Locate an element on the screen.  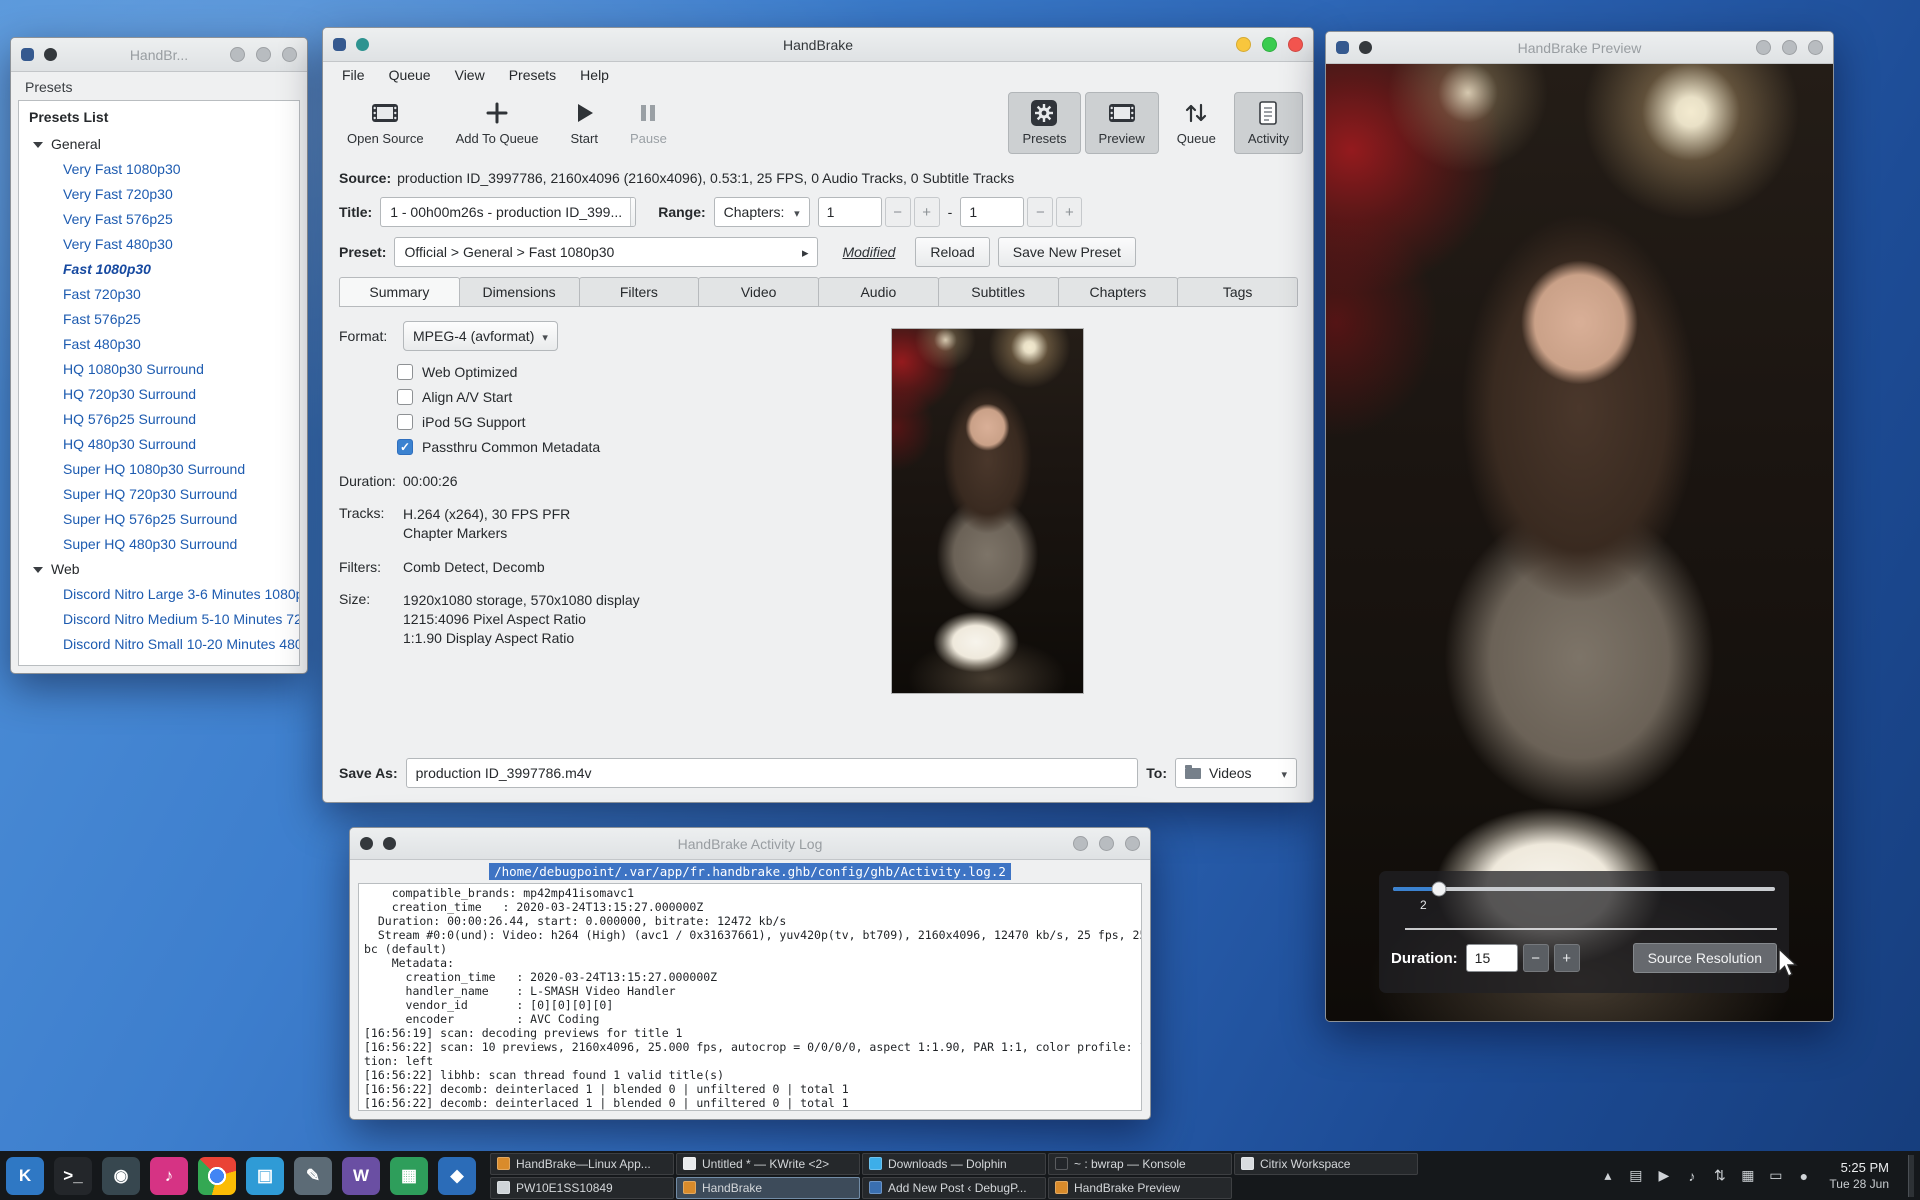
checkbox-align-av-start: Align A/V Start is located at coordinates (847, 396).